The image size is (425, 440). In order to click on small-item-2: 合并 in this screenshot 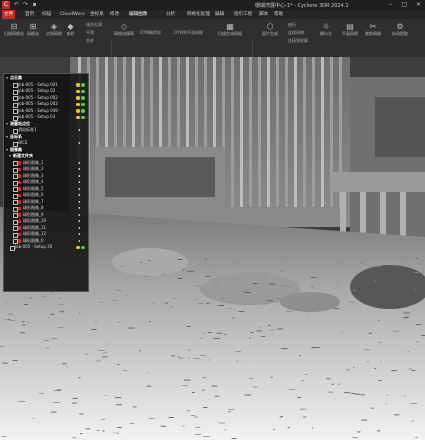, I will do `click(90, 41)`.